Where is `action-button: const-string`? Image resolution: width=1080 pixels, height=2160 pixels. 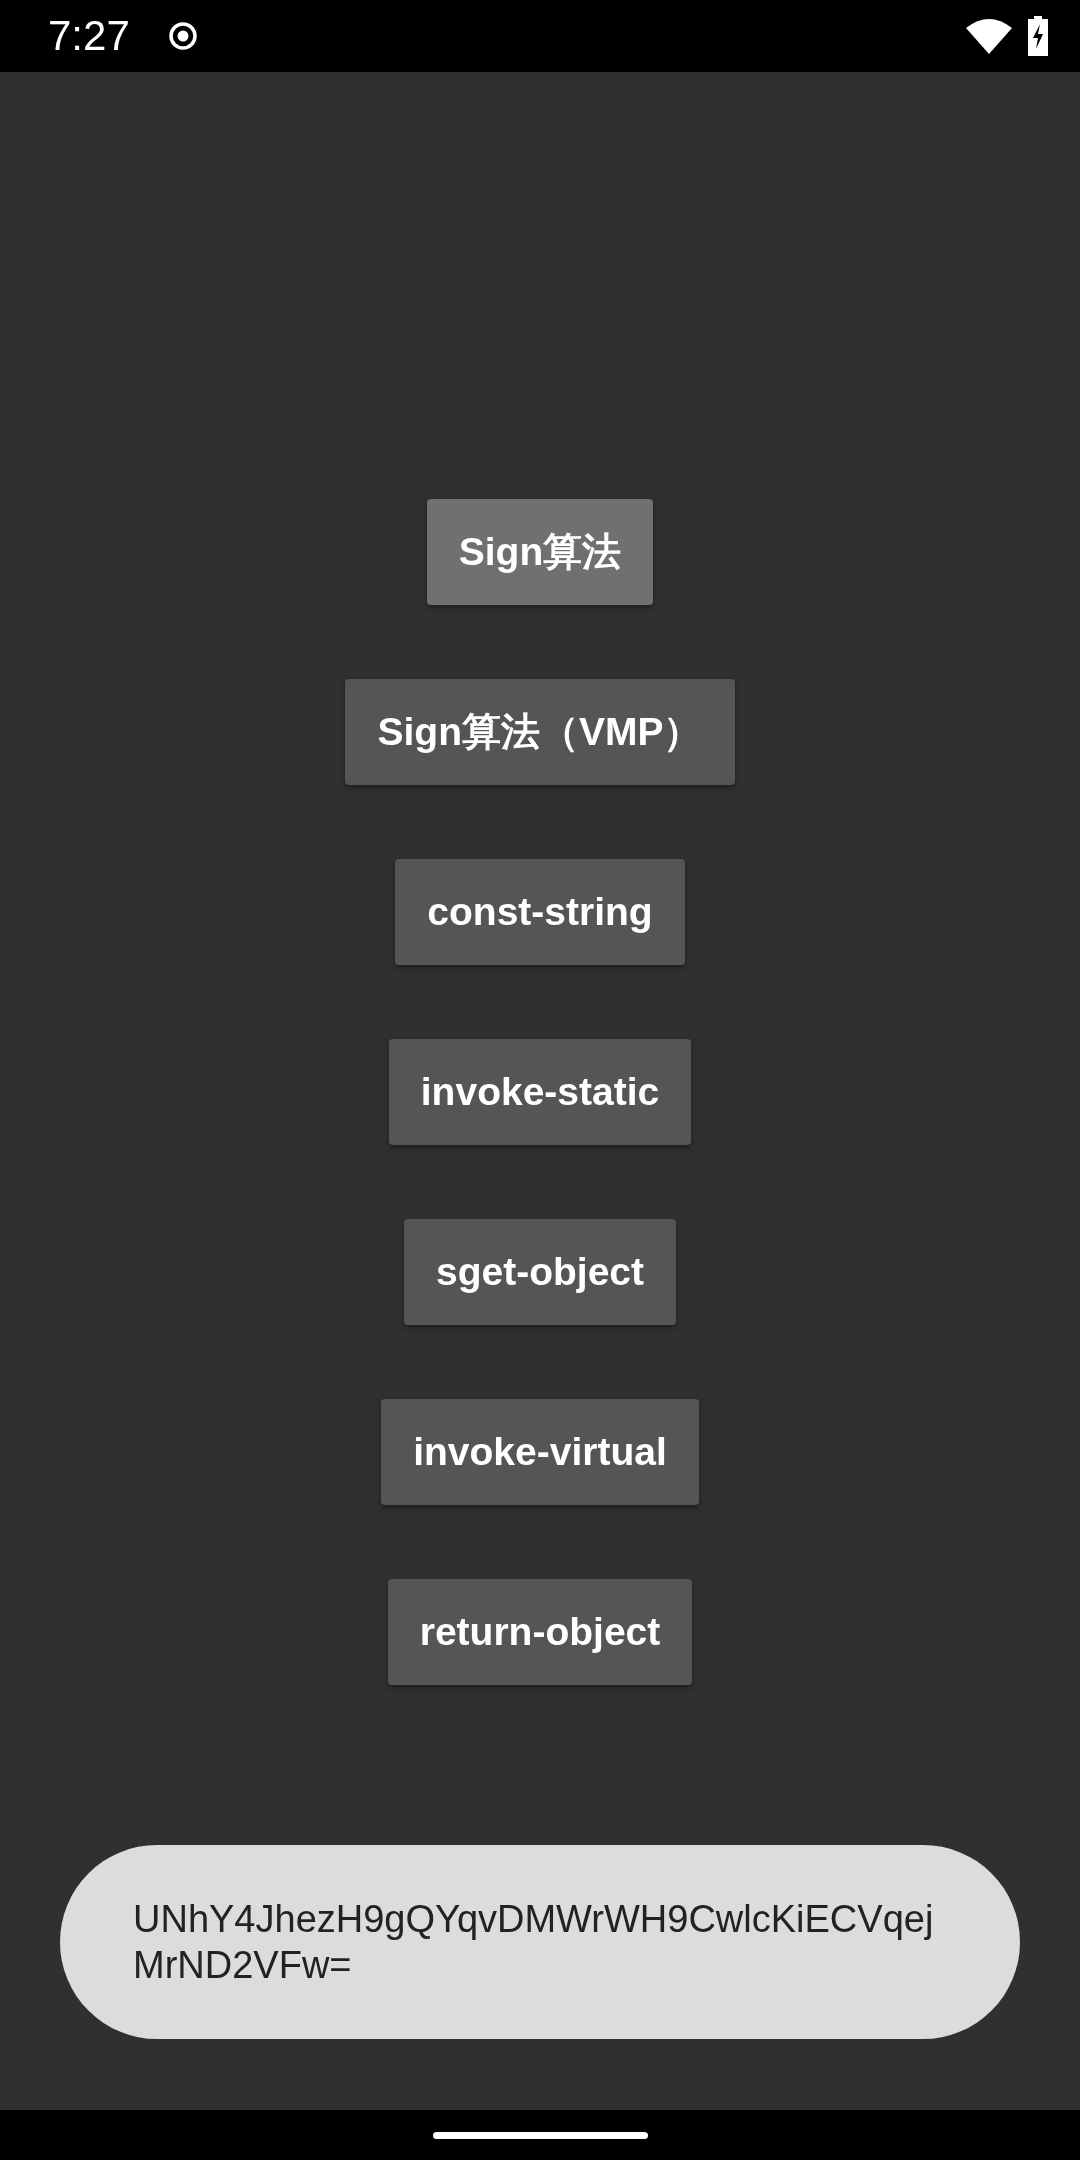
action-button: const-string is located at coordinates (540, 912).